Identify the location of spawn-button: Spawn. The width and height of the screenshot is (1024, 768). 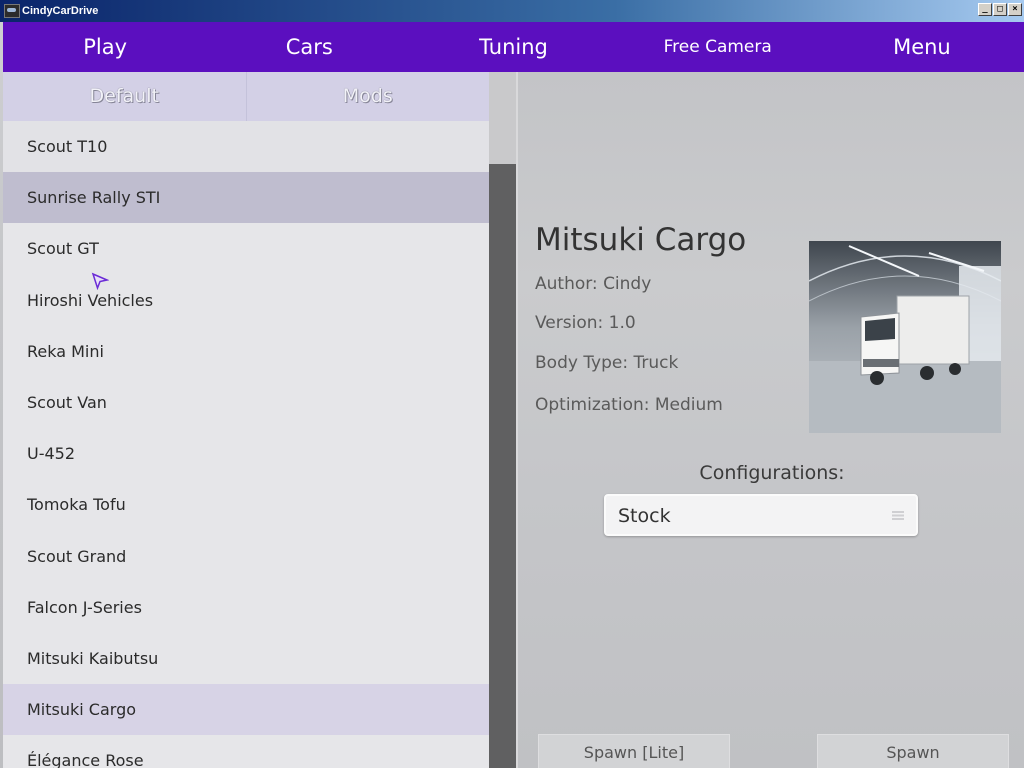
(913, 751).